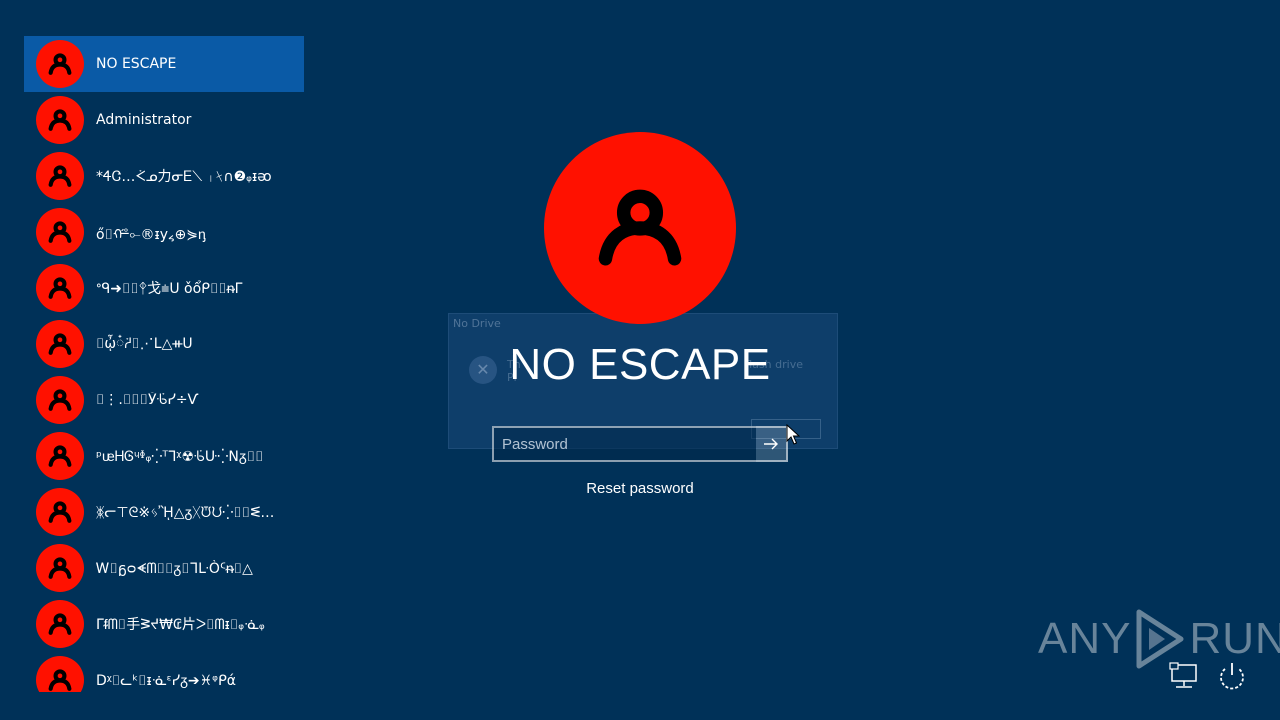 This screenshot has height=720, width=1280. I want to click on power-icon, so click(1232, 676).